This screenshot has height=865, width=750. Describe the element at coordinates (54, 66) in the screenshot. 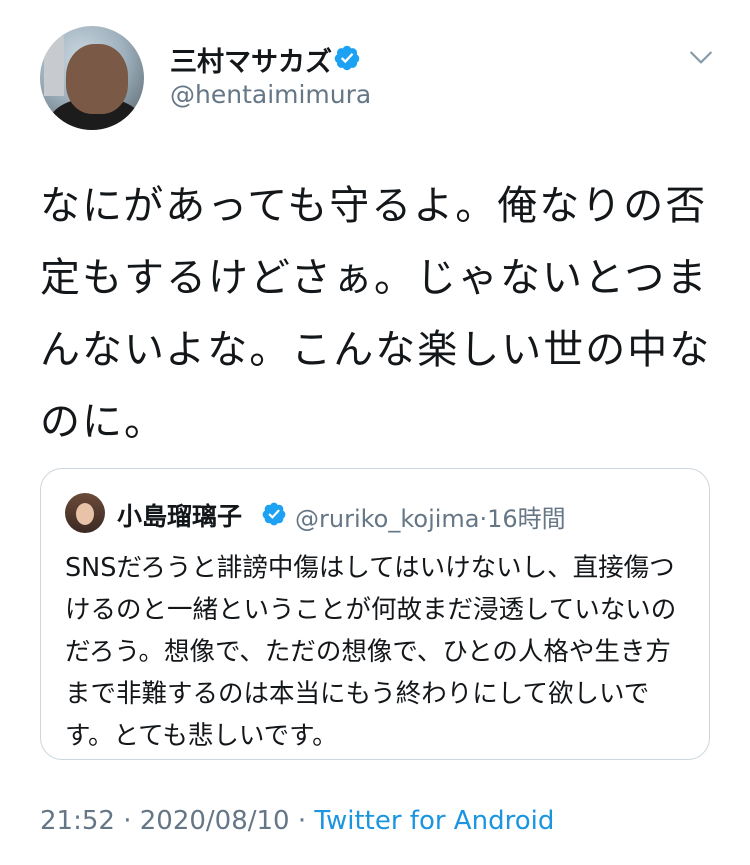

I see `avatar-background-building` at that location.